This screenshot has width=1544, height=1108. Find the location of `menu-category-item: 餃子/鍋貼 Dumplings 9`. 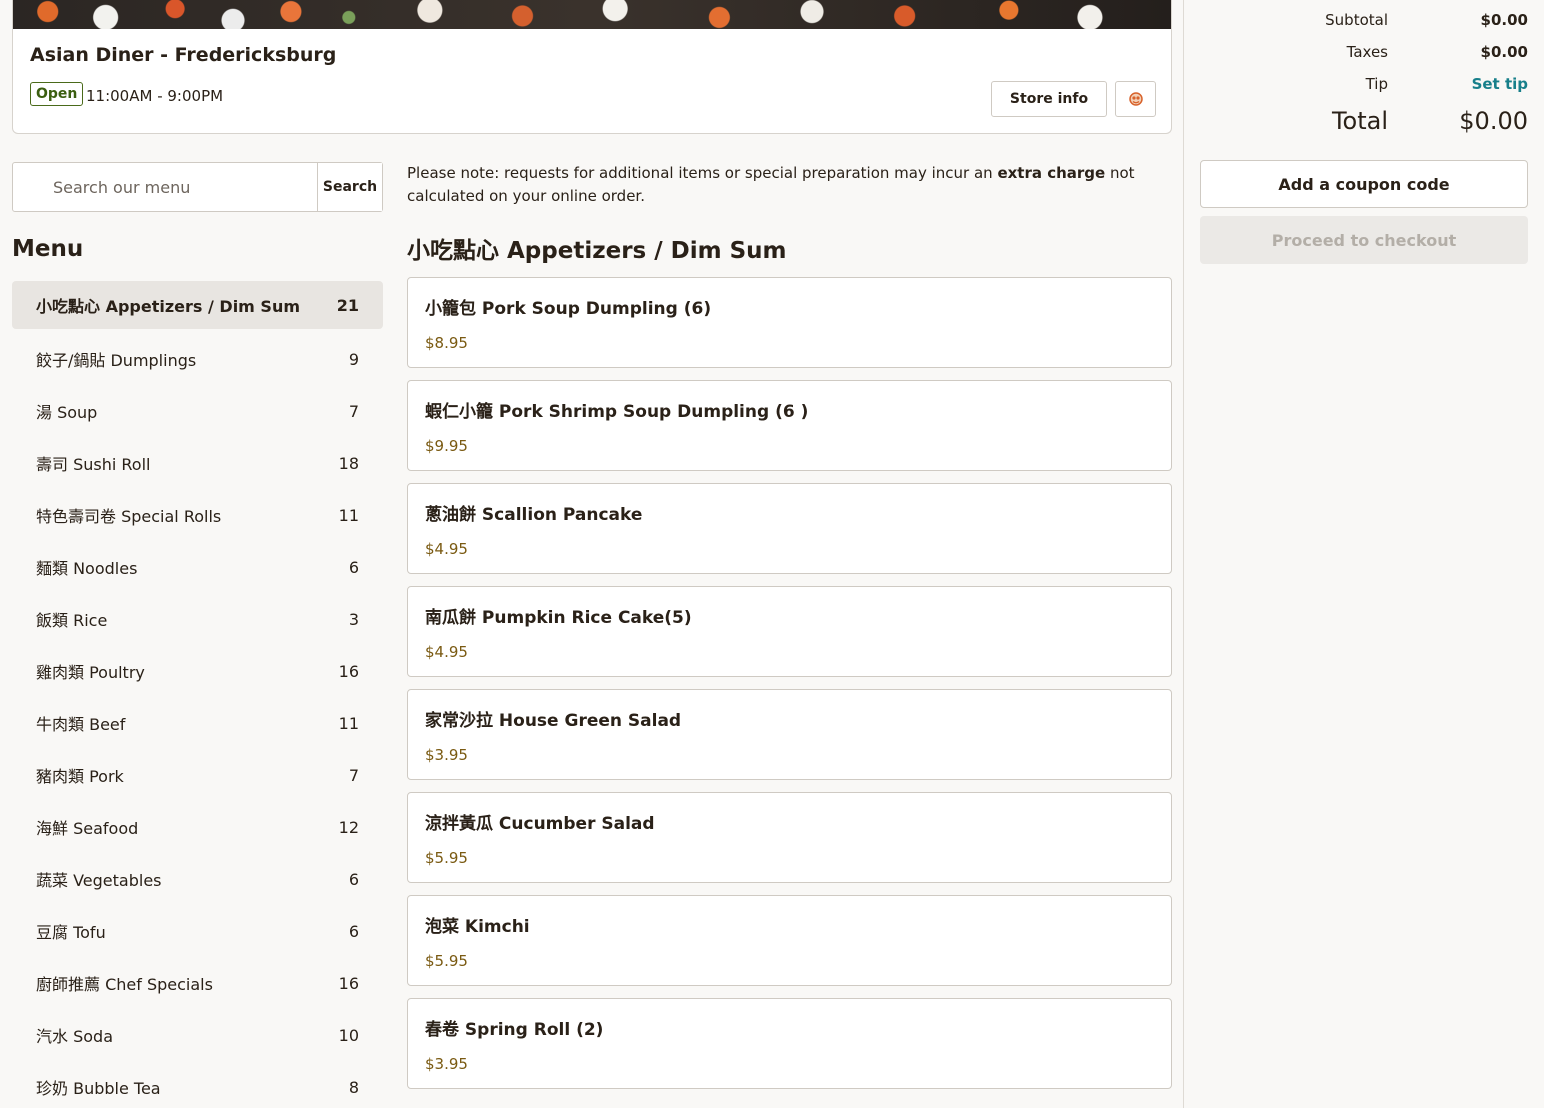

menu-category-item: 餃子/鍋貼 Dumplings 9 is located at coordinates (197, 359).